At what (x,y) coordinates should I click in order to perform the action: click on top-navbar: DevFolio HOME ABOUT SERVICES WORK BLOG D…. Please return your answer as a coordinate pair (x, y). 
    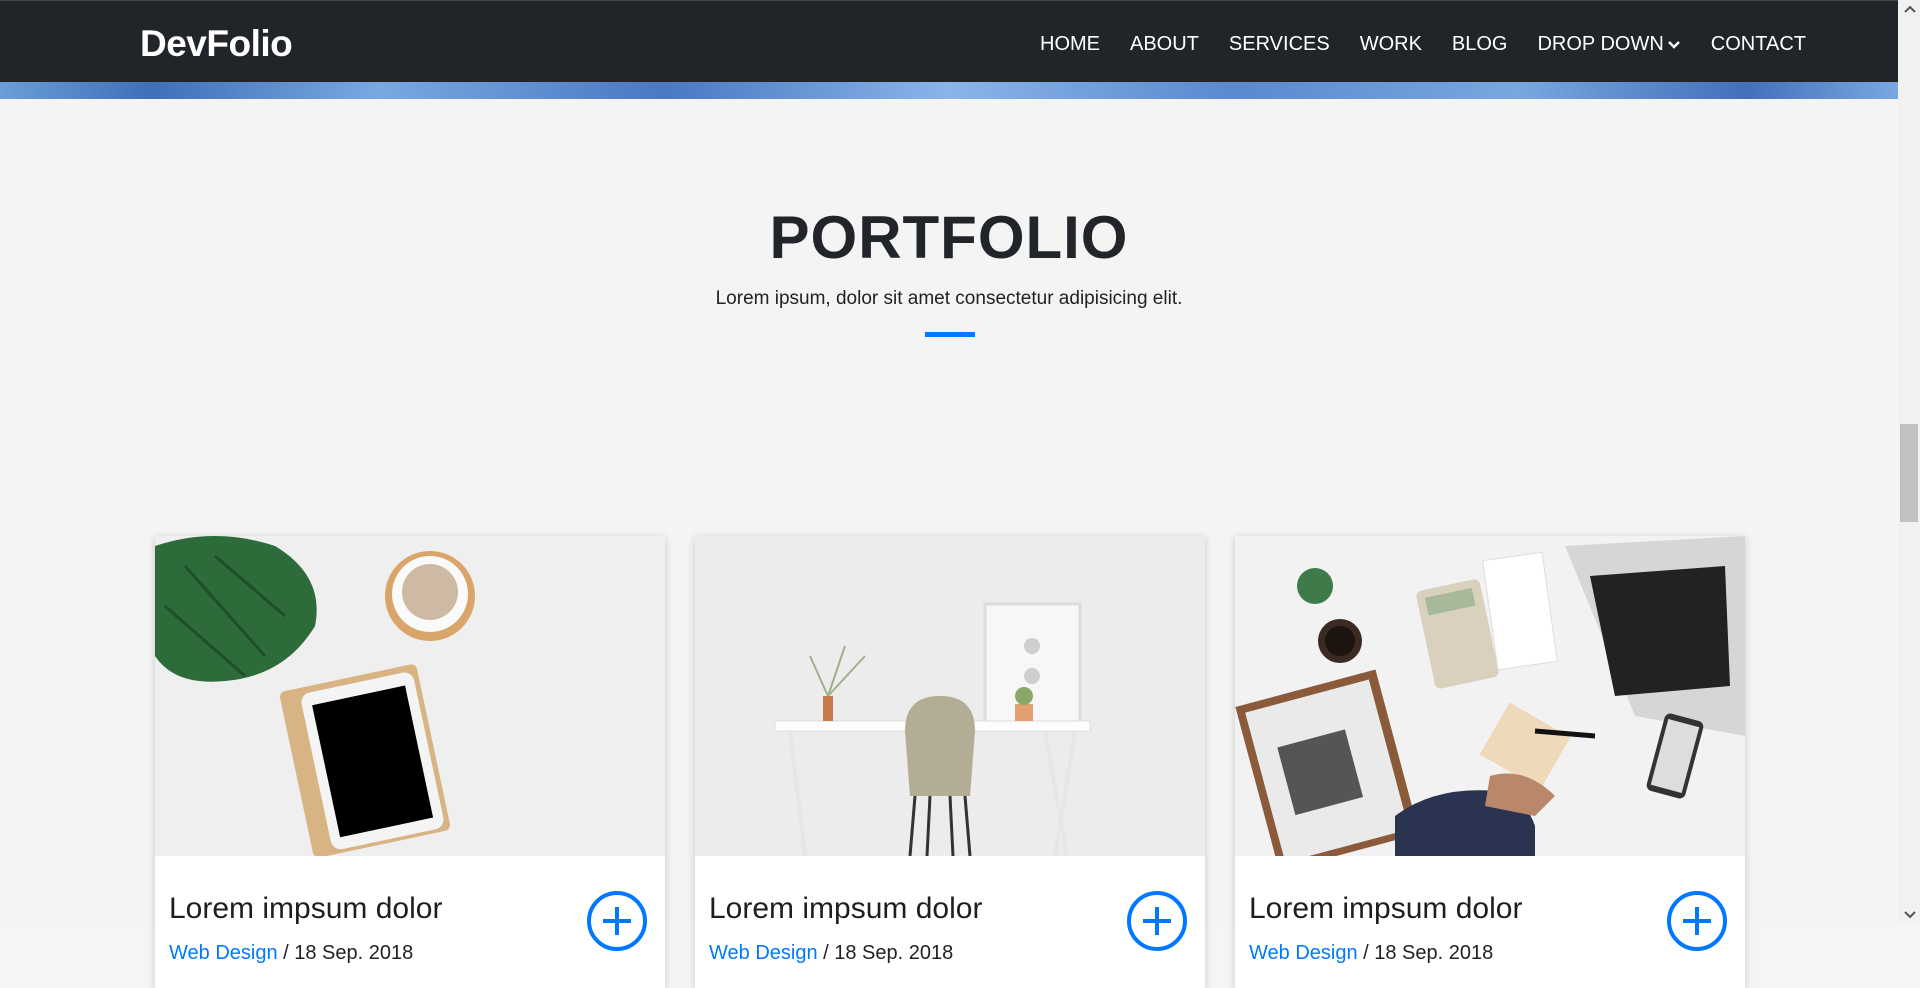
    Looking at the image, I should click on (949, 41).